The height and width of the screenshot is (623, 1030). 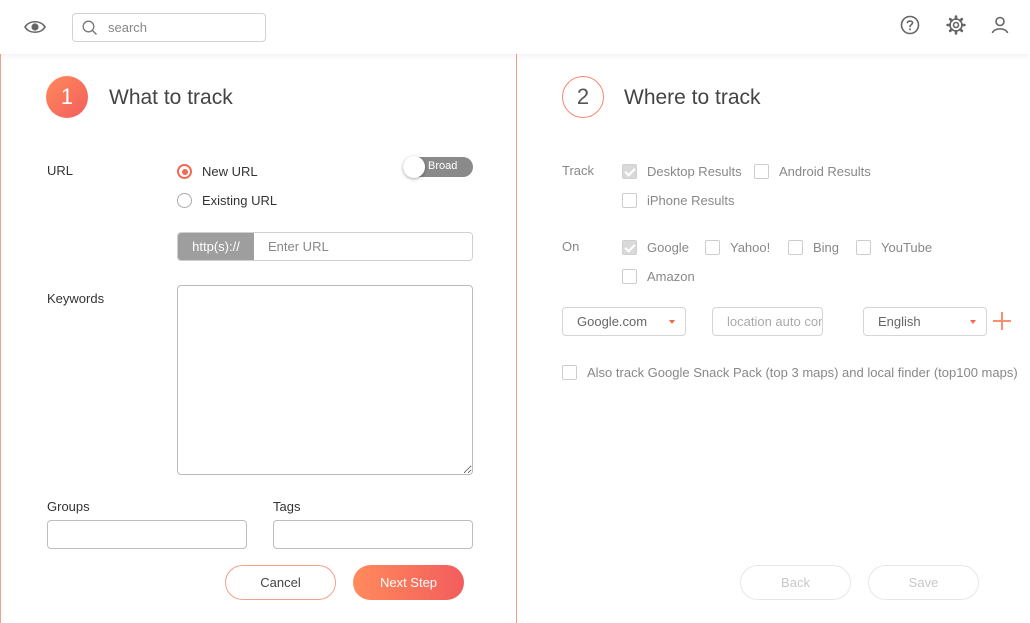 I want to click on radio-existing-url: Existing URL, so click(x=227, y=200).